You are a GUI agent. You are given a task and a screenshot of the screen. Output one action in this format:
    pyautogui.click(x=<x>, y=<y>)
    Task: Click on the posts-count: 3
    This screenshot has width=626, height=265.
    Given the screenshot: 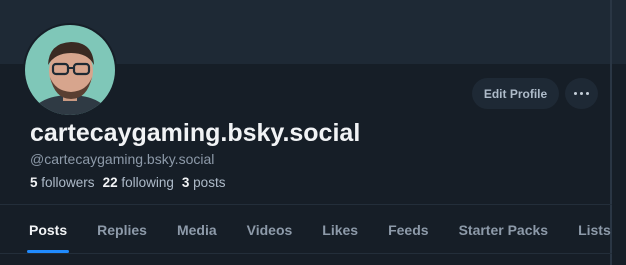 What is the action you would take?
    pyautogui.click(x=185, y=182)
    